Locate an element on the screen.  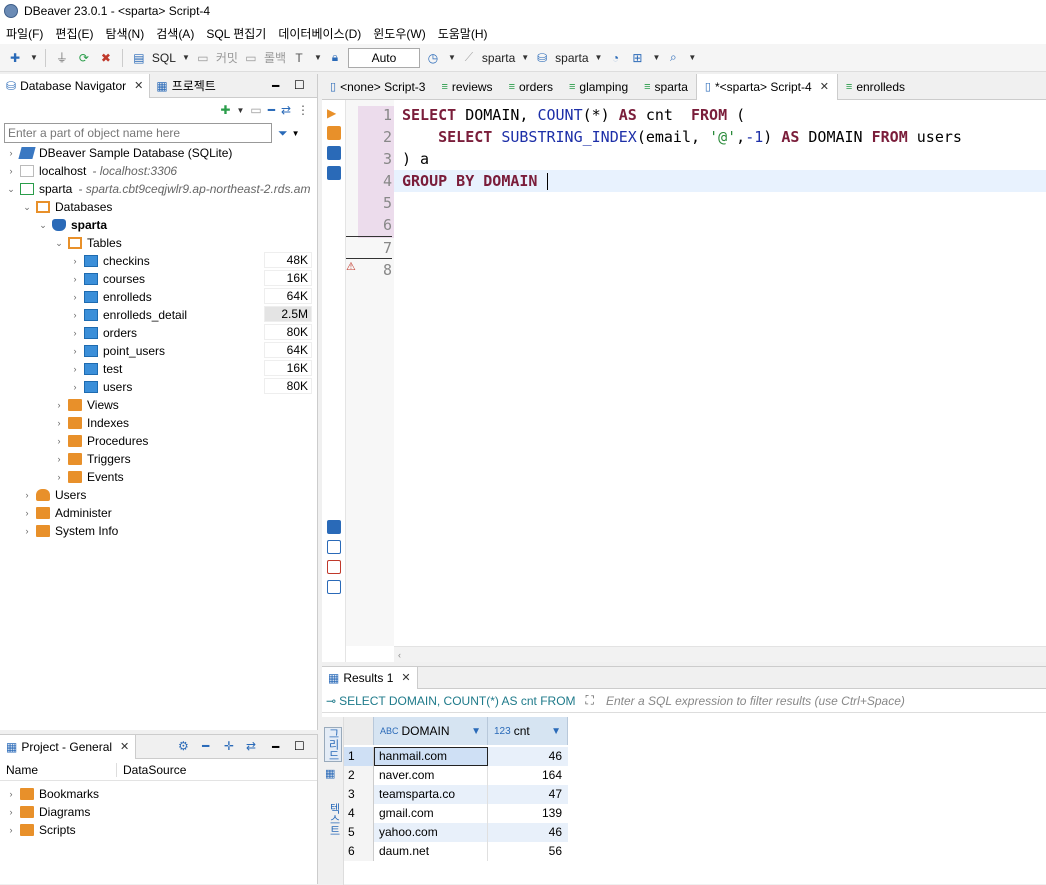
tab-sparta: ≡ sparta is located at coordinates (666, 87).